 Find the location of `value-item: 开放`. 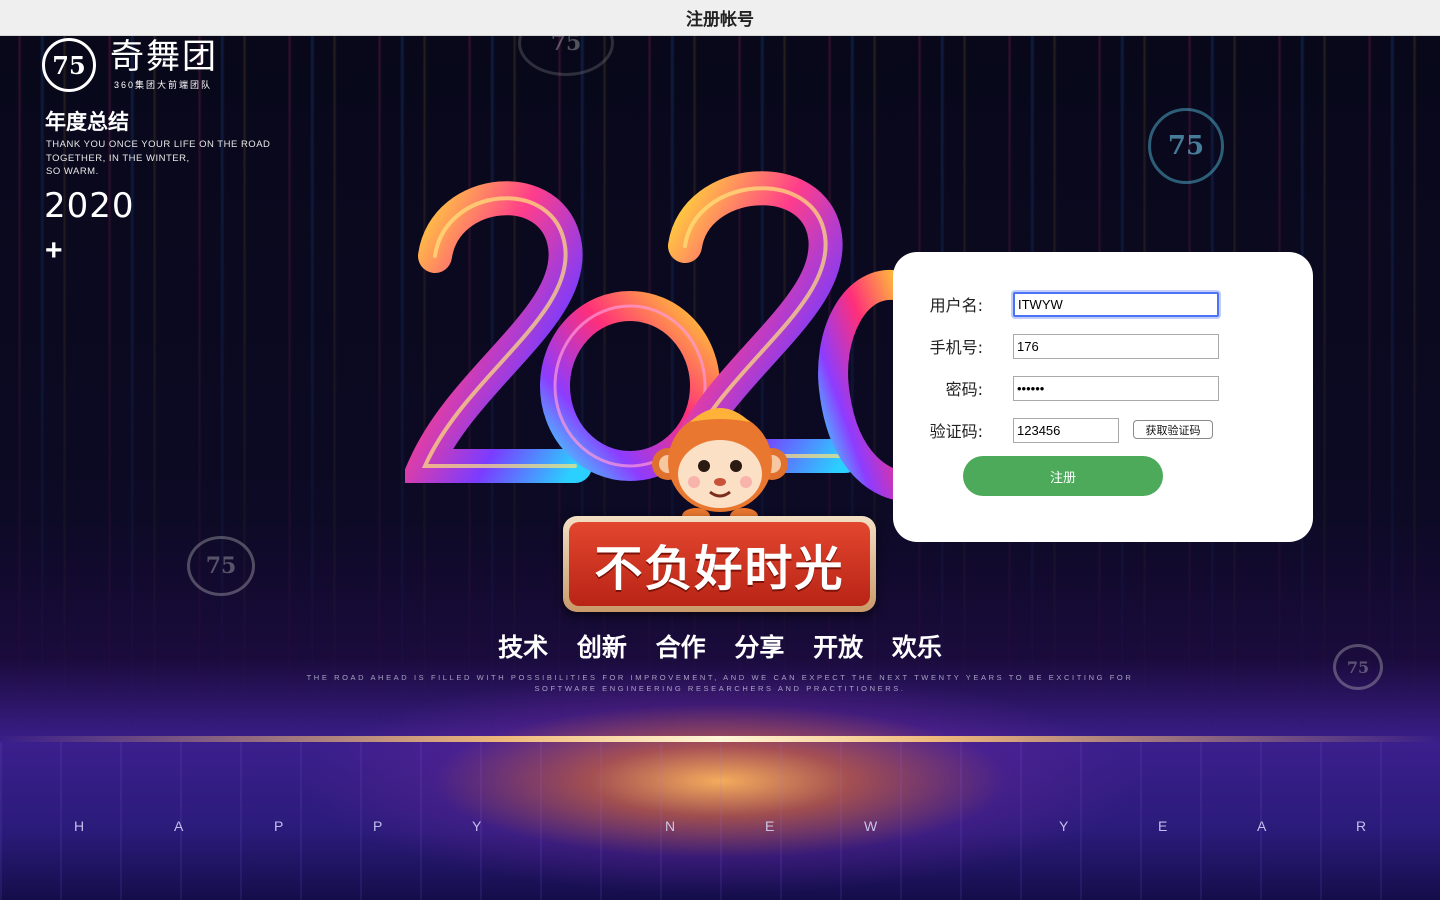

value-item: 开放 is located at coordinates (838, 647).